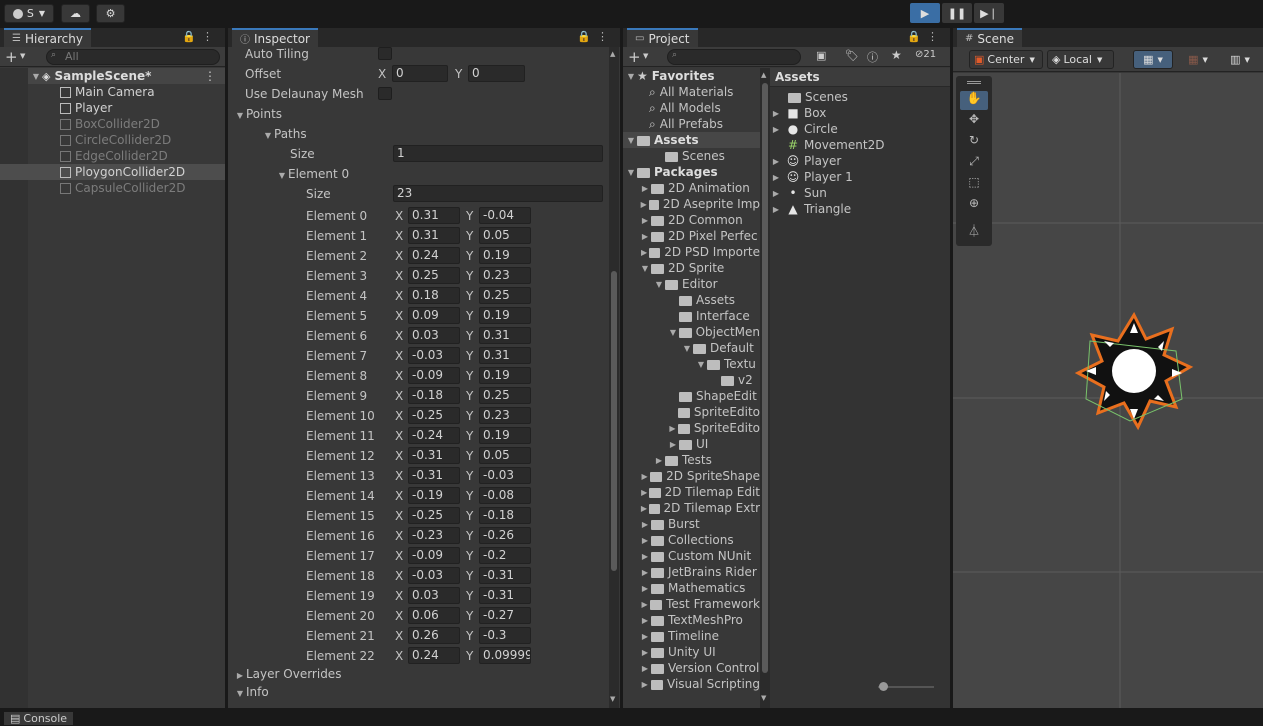  What do you see at coordinates (860, 97) in the screenshot?
I see `asset-item: Scenes` at bounding box center [860, 97].